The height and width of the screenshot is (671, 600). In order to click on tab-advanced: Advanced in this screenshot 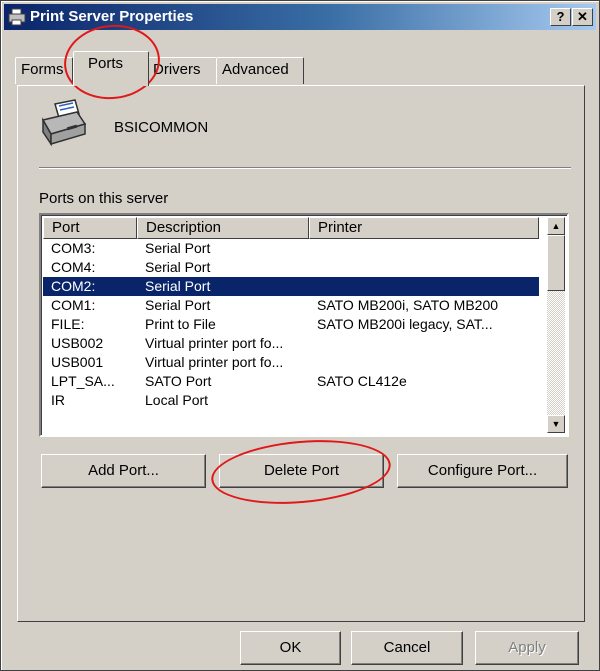, I will do `click(260, 70)`.